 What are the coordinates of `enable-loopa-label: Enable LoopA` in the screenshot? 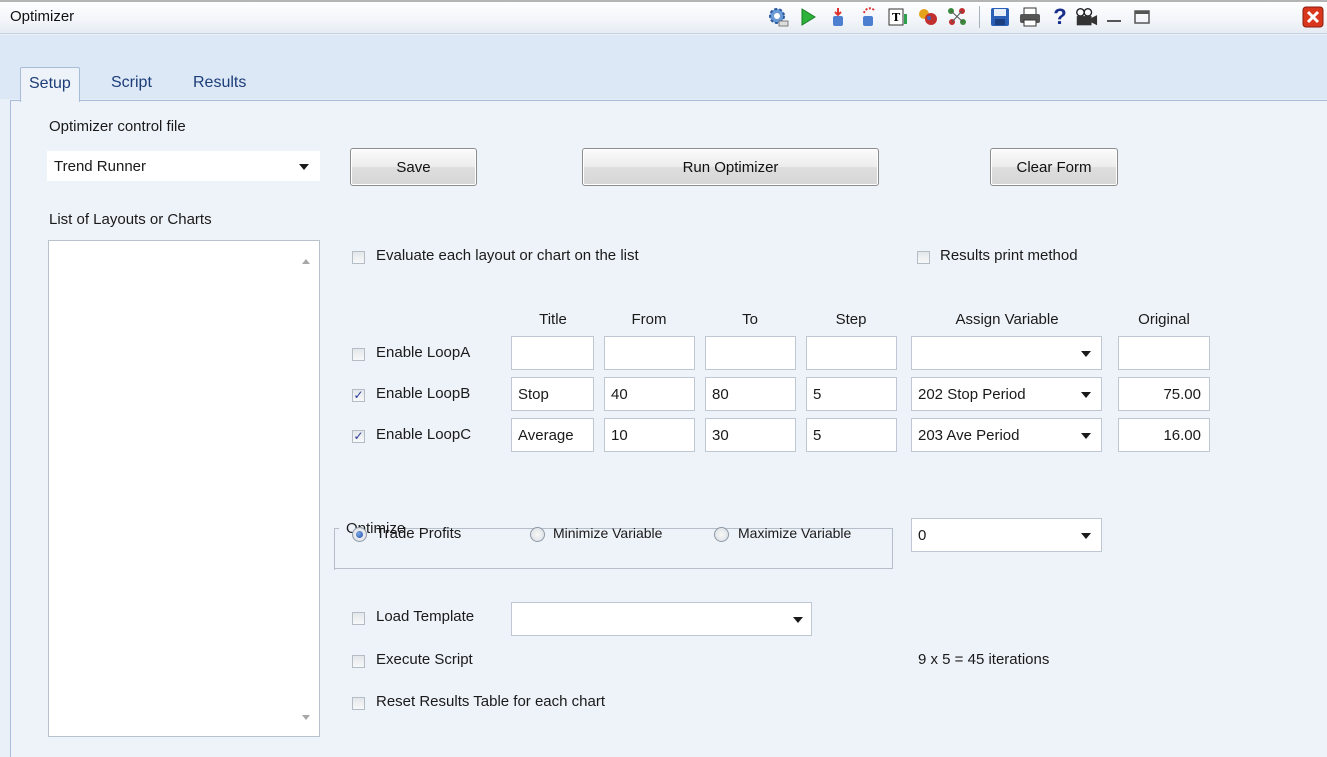 It's located at (423, 352).